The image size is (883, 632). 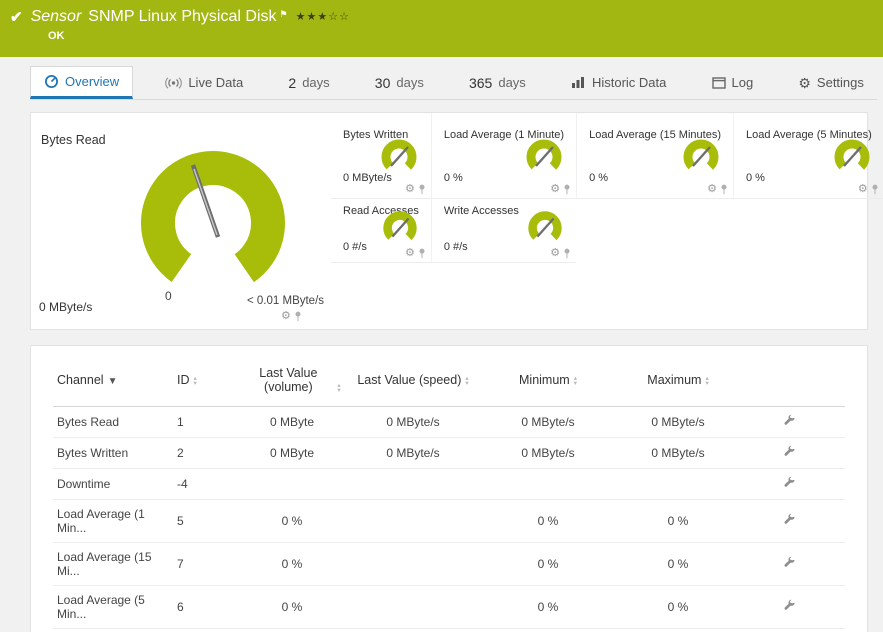 I want to click on column-header-id: ID ▴ ▾, so click(x=202, y=381).